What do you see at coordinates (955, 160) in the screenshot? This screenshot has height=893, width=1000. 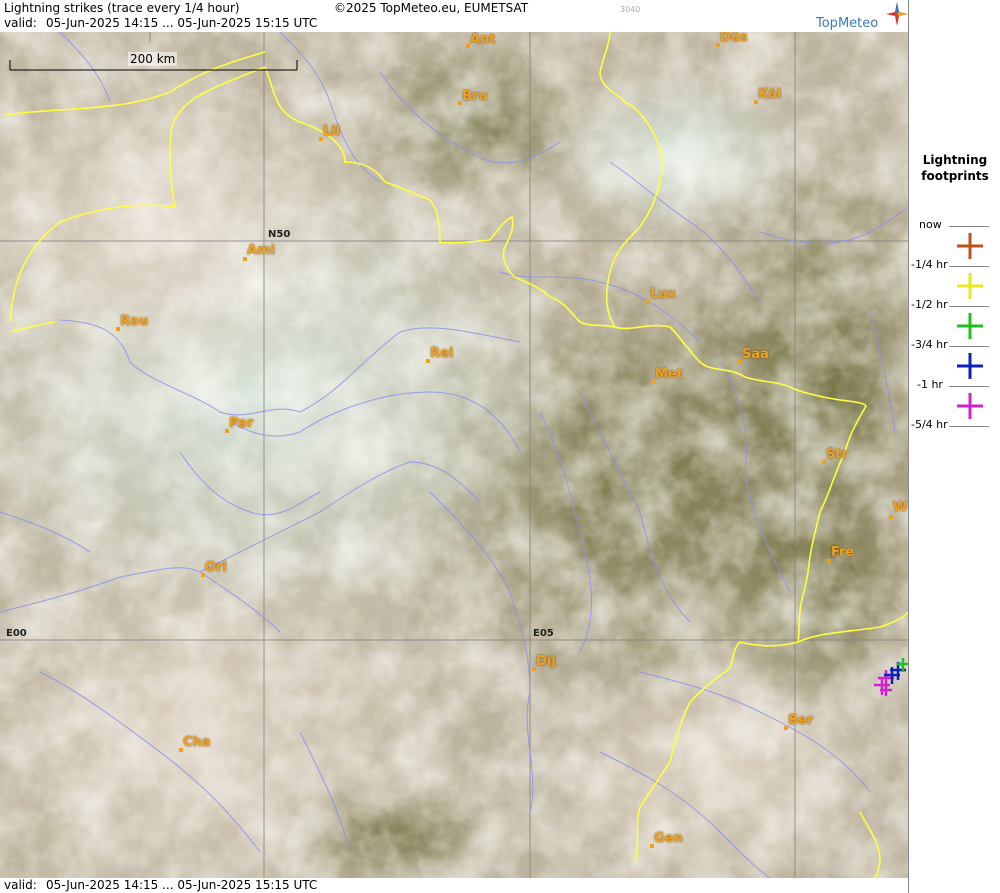 I see `legend-title-line1: Lightning` at bounding box center [955, 160].